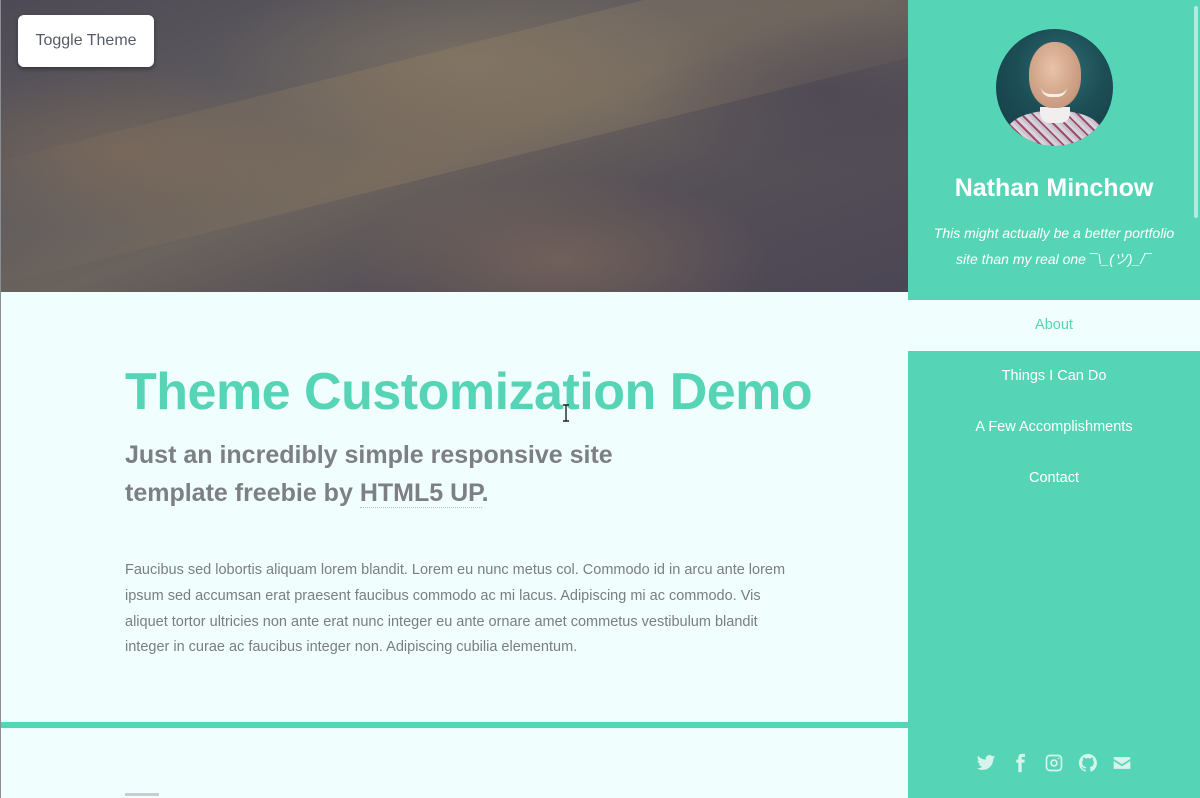 Image resolution: width=1200 pixels, height=798 pixels. Describe the element at coordinates (86, 41) in the screenshot. I see `toggle-theme-button: Toggle Theme` at that location.